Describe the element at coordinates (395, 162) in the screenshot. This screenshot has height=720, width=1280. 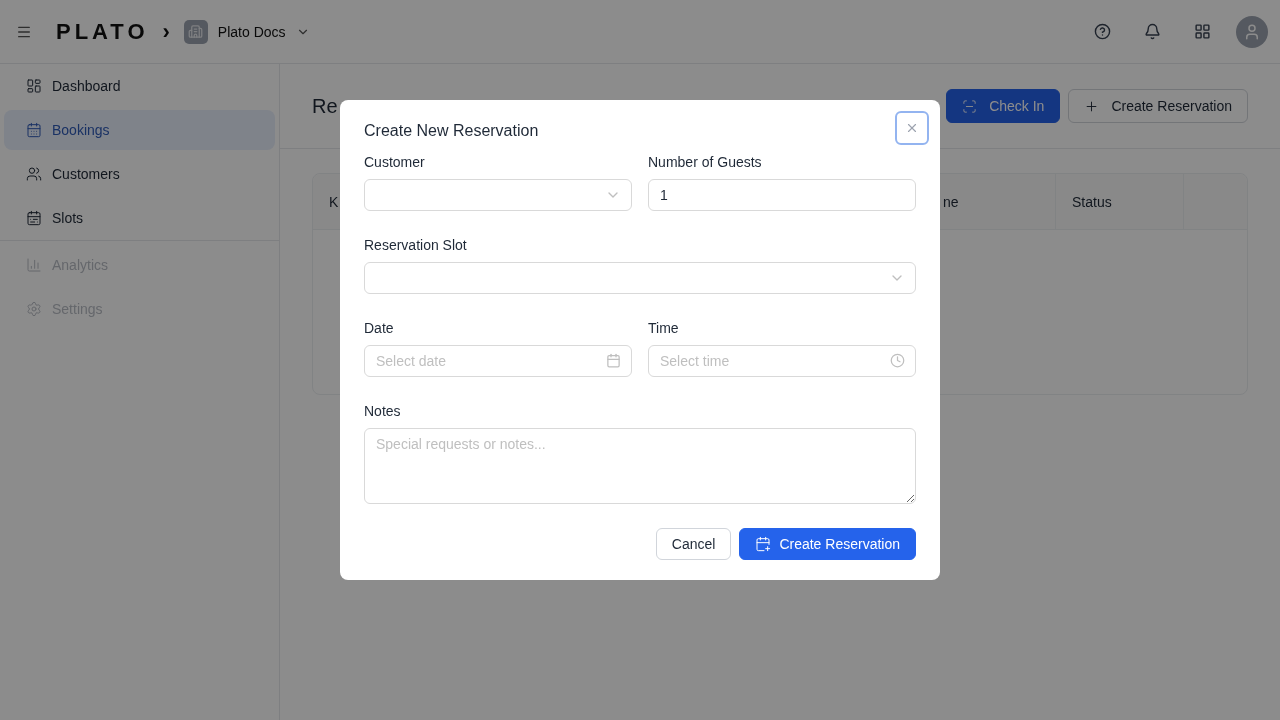
I see `field-label: Customer` at that location.